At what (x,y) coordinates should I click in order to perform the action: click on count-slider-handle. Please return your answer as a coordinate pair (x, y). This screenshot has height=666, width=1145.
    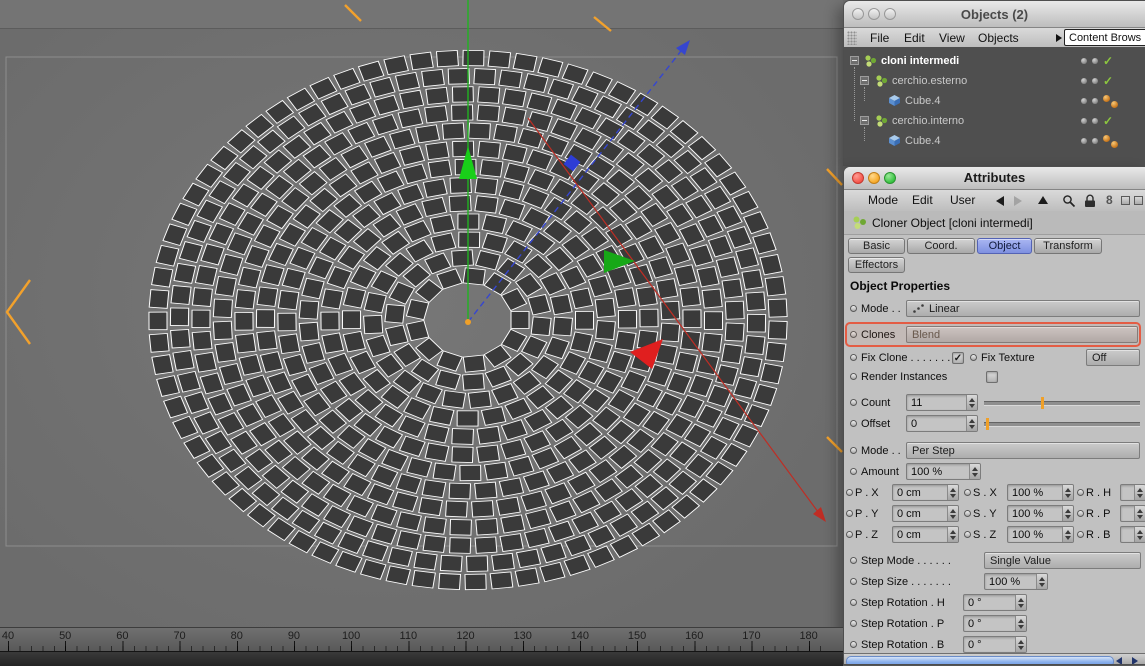
    Looking at the image, I should click on (1042, 403).